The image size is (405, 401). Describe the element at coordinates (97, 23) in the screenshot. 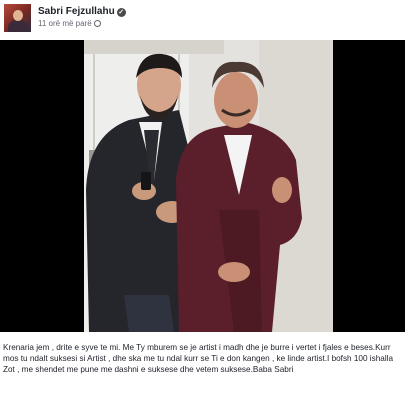

I see `globe-icon` at that location.